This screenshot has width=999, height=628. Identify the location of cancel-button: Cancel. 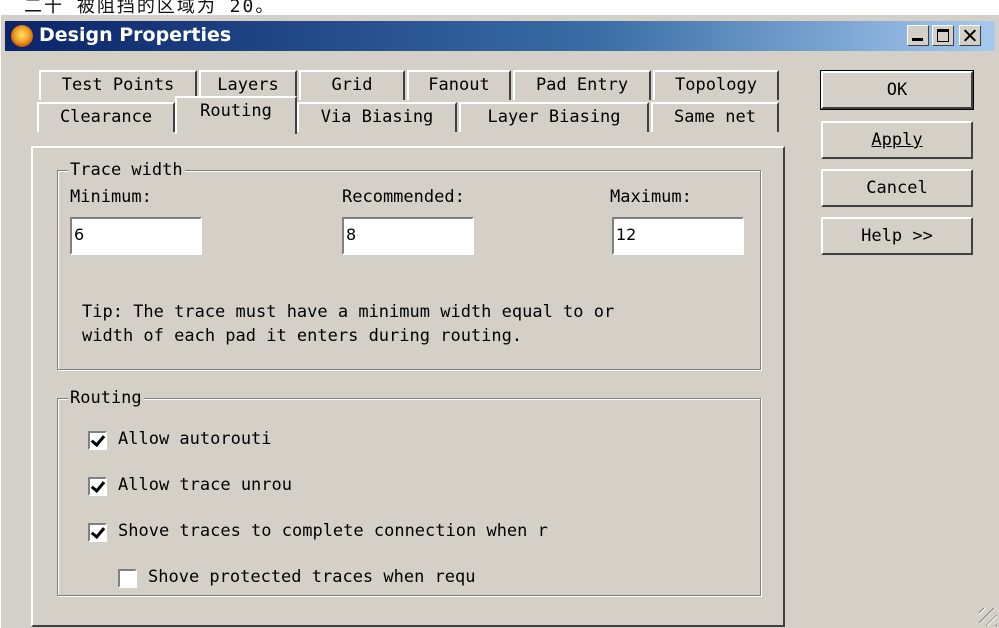
(897, 188).